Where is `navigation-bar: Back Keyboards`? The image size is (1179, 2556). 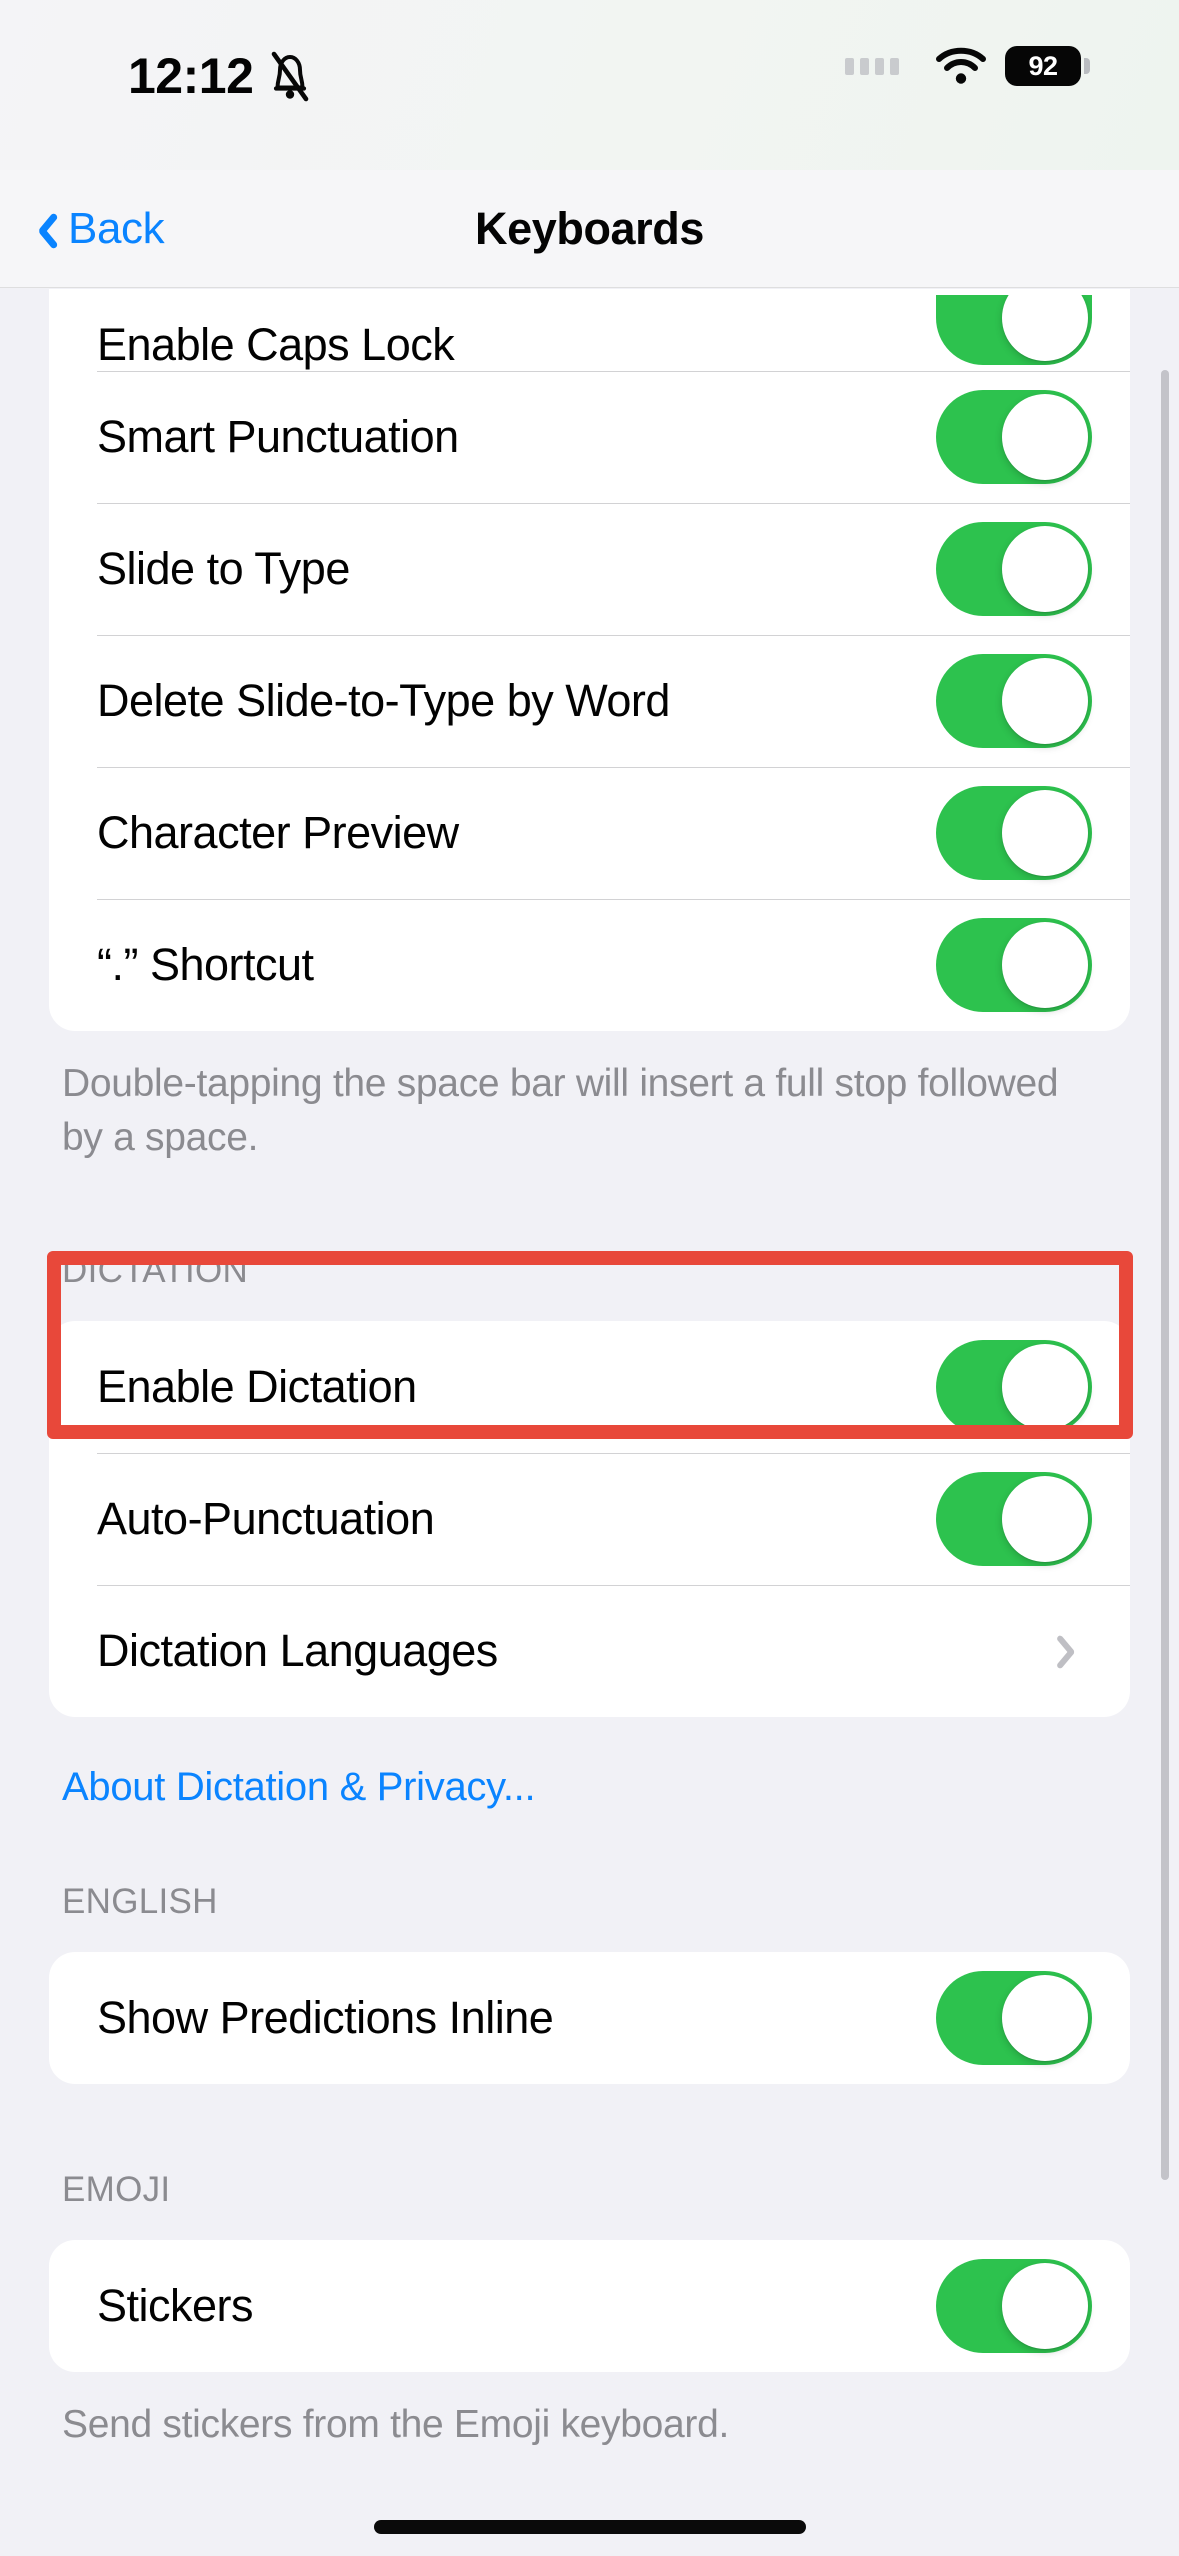
navigation-bar: Back Keyboards is located at coordinates (589, 229).